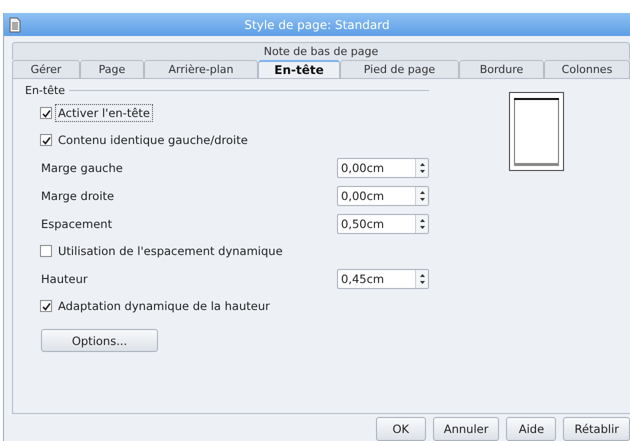 This screenshot has width=630, height=441. What do you see at coordinates (153, 140) in the screenshot?
I see `checkbox-label: Contenu identique gauche/droite` at bounding box center [153, 140].